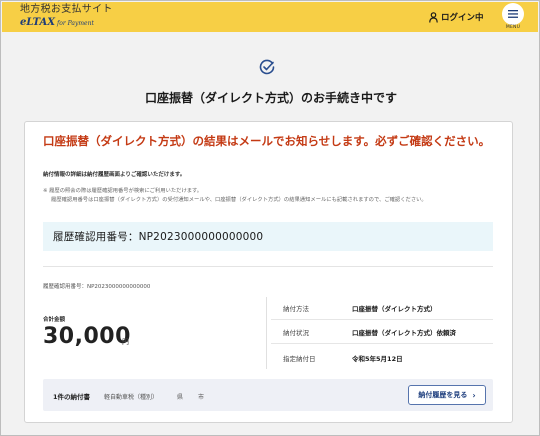 This screenshot has width=540, height=436. Describe the element at coordinates (270, 98) in the screenshot. I see `page-title: 口座振替（ダイレクト方式）のお手続き中です` at that location.